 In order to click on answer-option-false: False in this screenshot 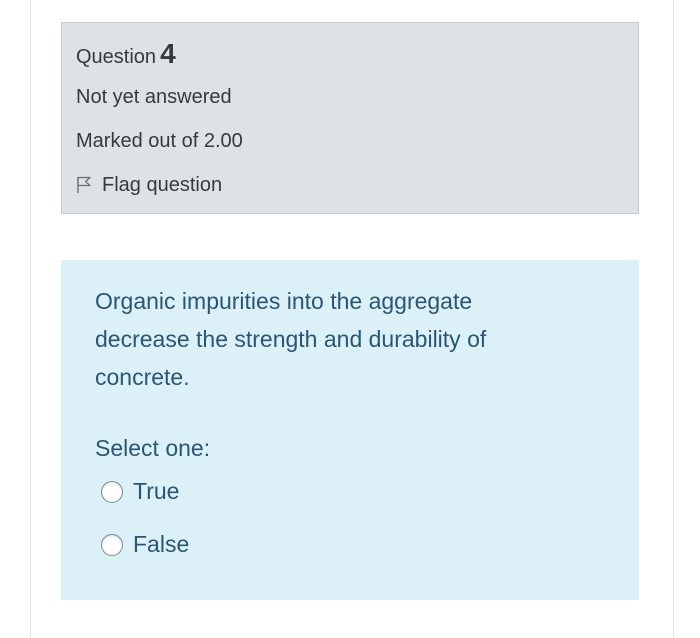, I will do `click(145, 544)`.